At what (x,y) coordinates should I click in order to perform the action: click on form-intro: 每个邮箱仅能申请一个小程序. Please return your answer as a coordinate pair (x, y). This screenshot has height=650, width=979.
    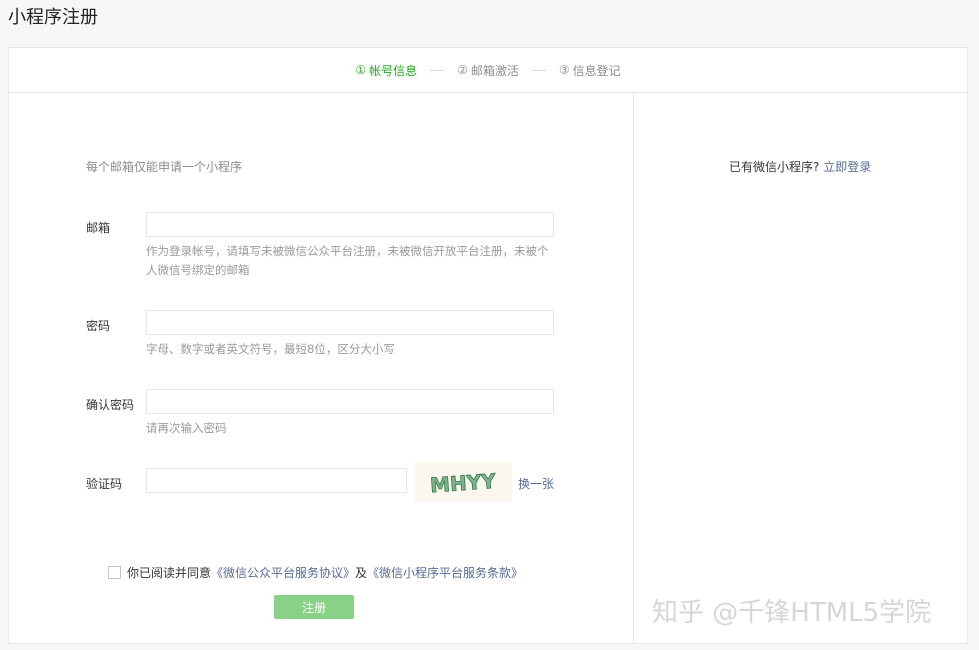
    Looking at the image, I should click on (164, 167).